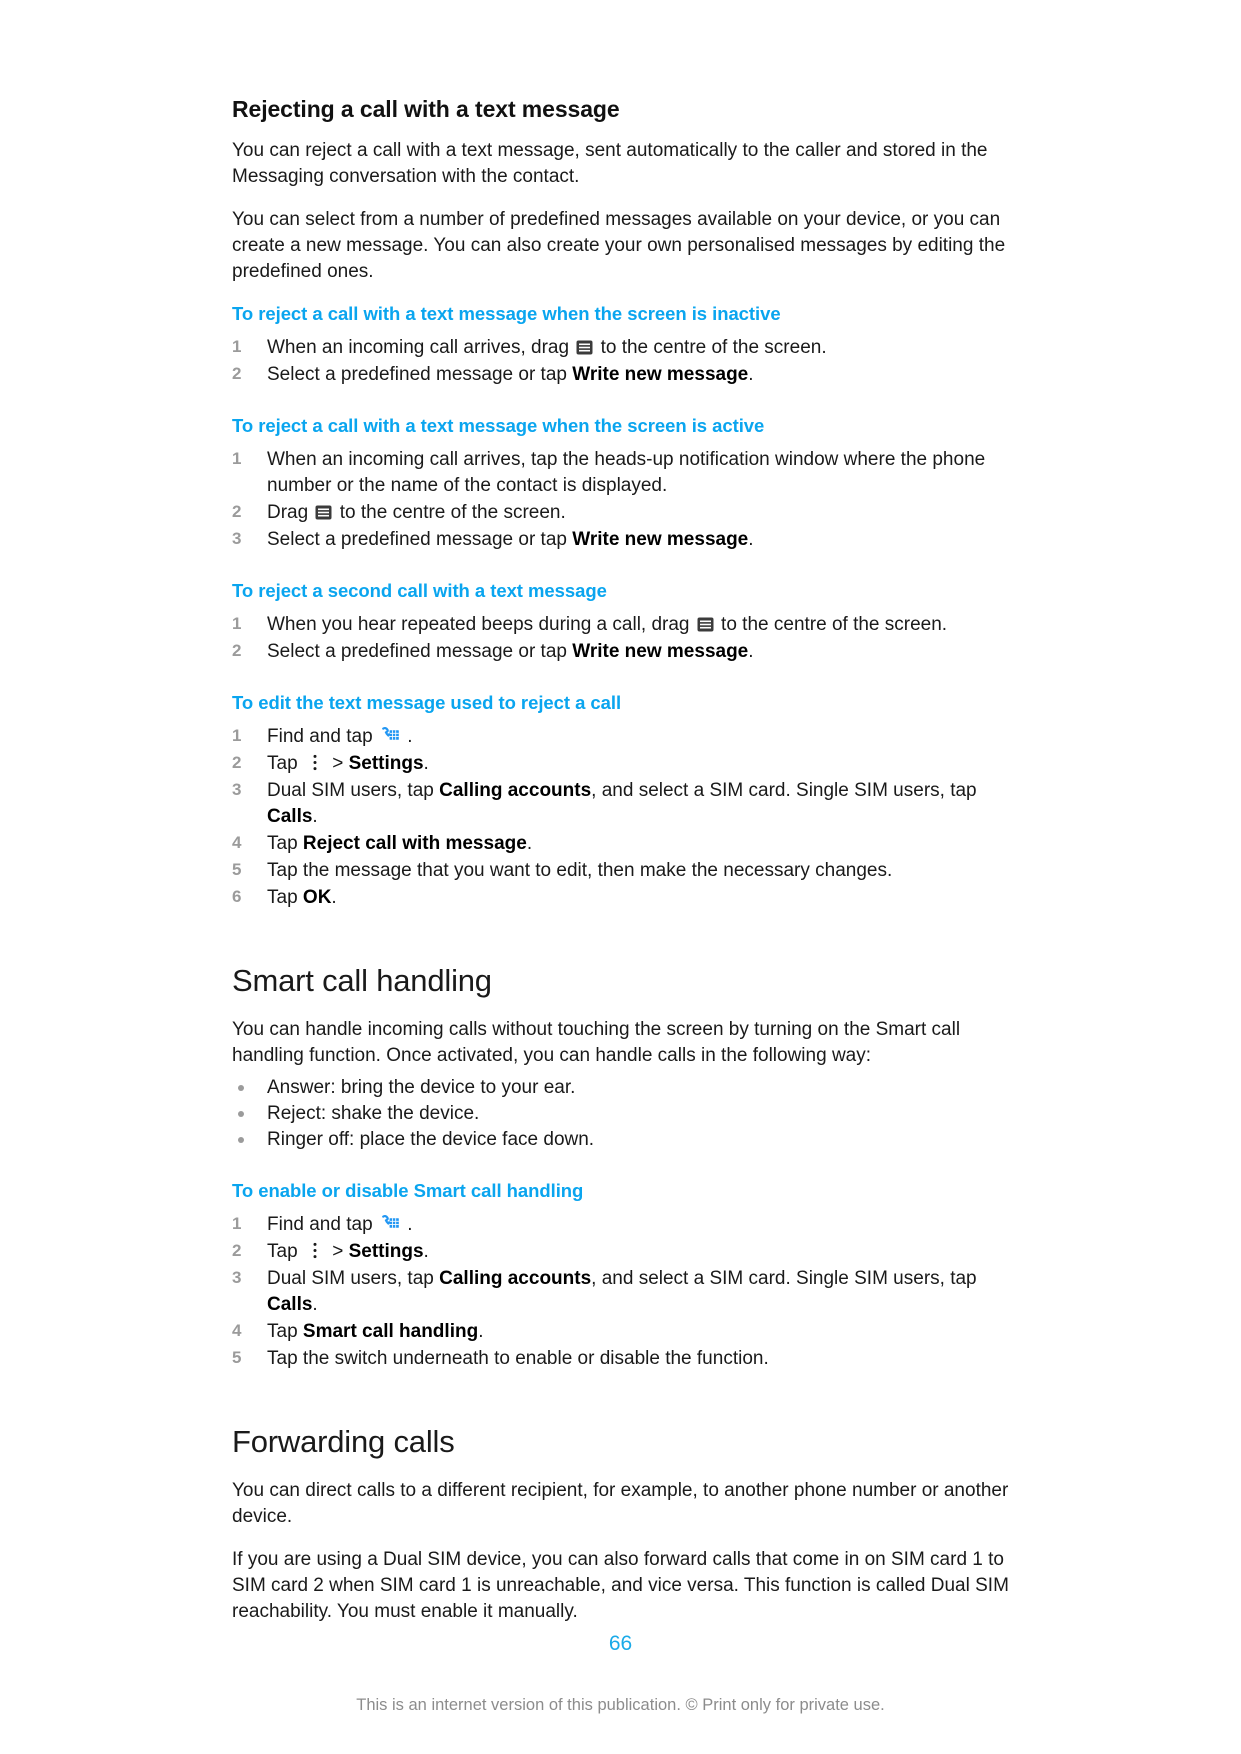  Describe the element at coordinates (421, 1088) in the screenshot. I see `bullet-text: Answer: bring the device to your ear.` at that location.